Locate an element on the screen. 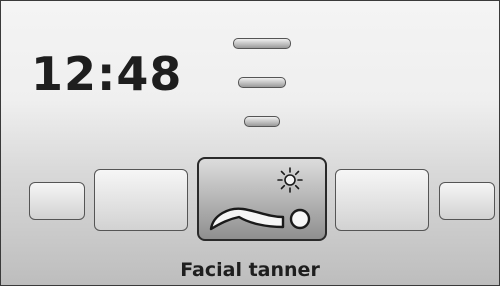 The height and width of the screenshot is (286, 500). clock-display: 12:48 is located at coordinates (107, 74).